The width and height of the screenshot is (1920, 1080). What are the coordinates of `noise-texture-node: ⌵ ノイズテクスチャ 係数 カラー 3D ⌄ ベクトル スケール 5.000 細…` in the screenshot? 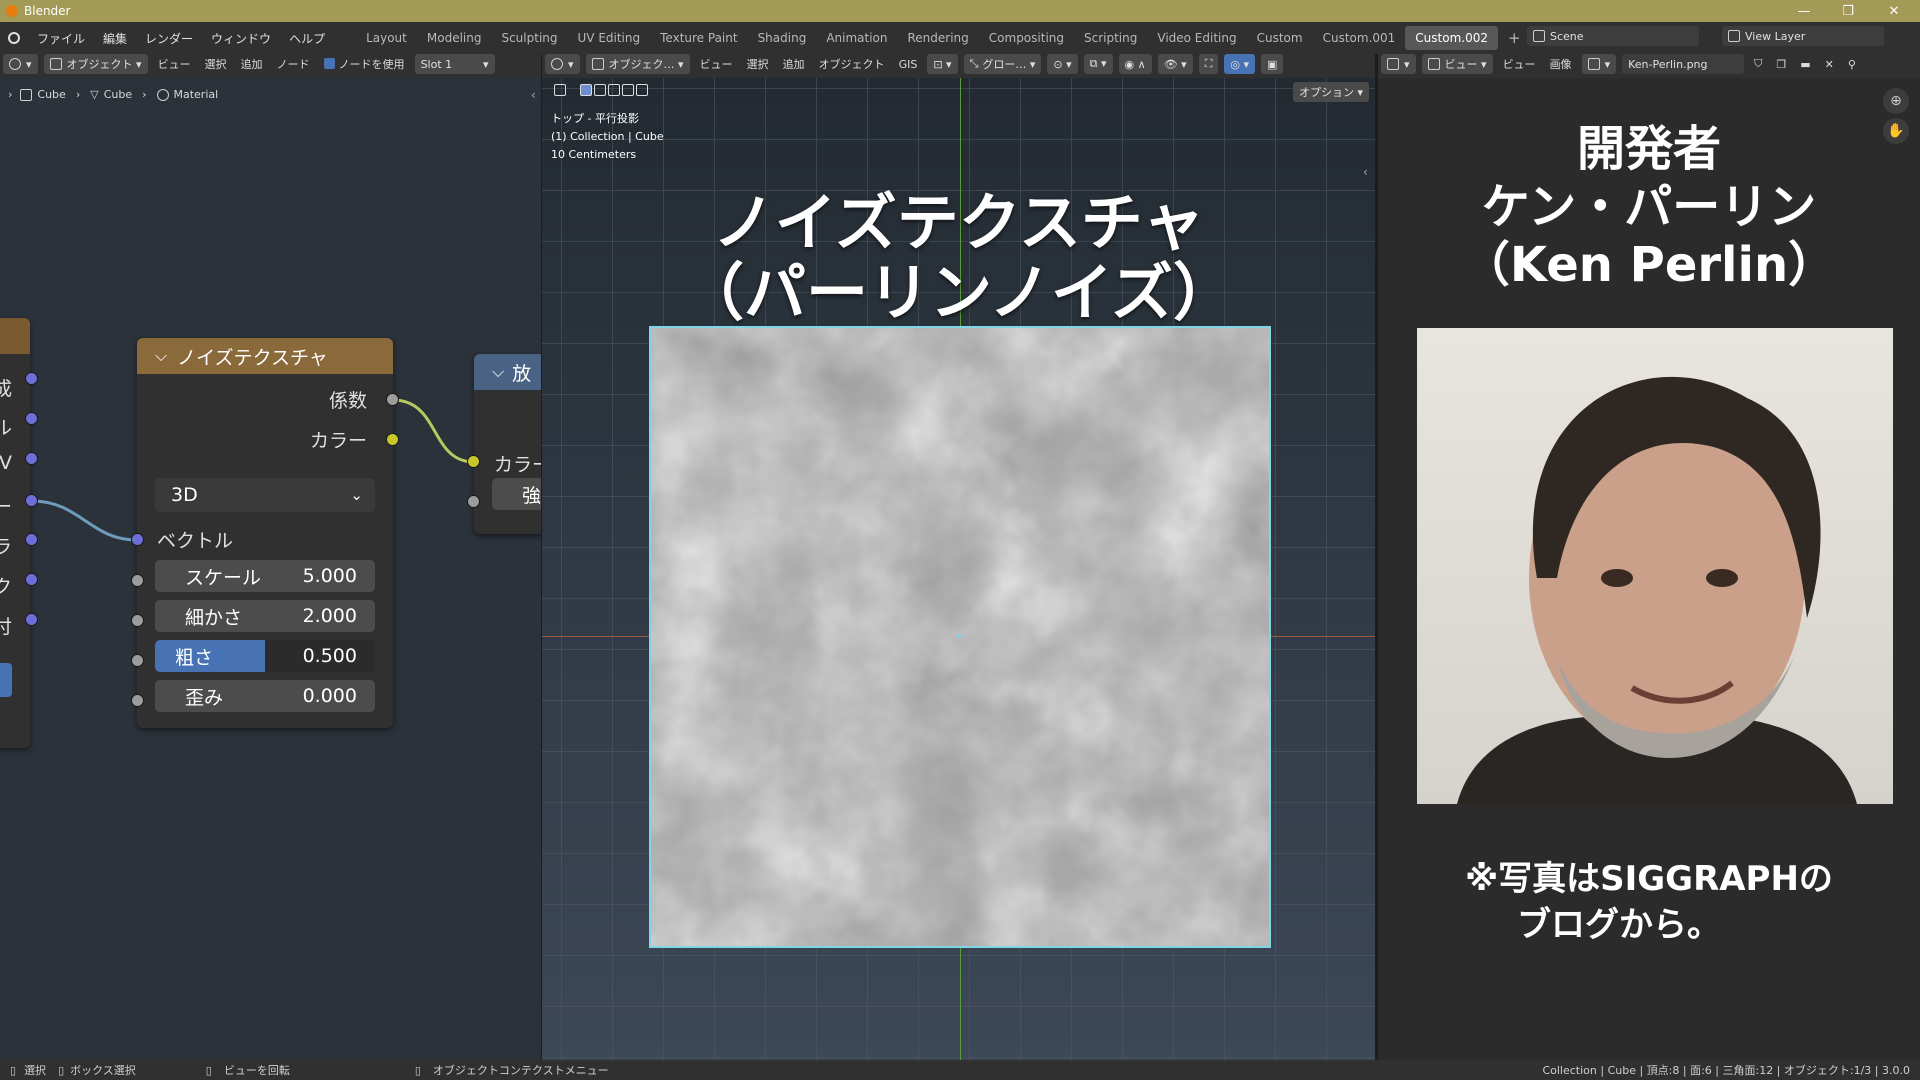 It's located at (265, 533).